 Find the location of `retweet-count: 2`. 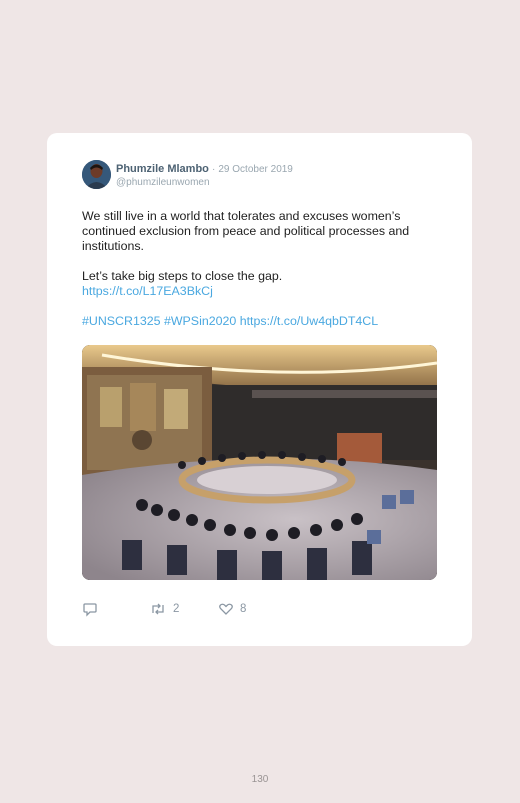

retweet-count: 2 is located at coordinates (176, 609).